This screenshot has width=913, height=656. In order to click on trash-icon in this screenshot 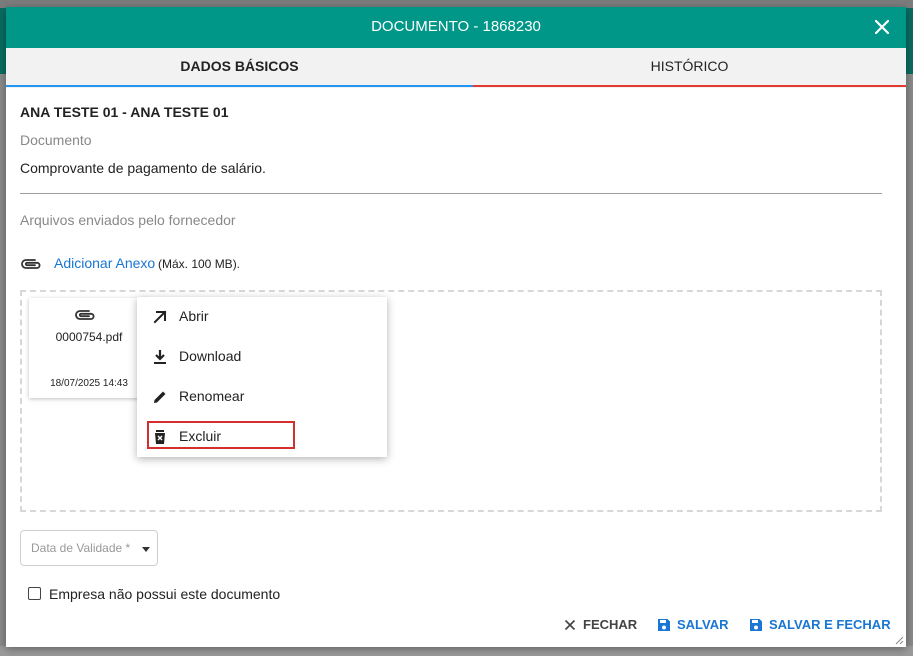, I will do `click(160, 437)`.